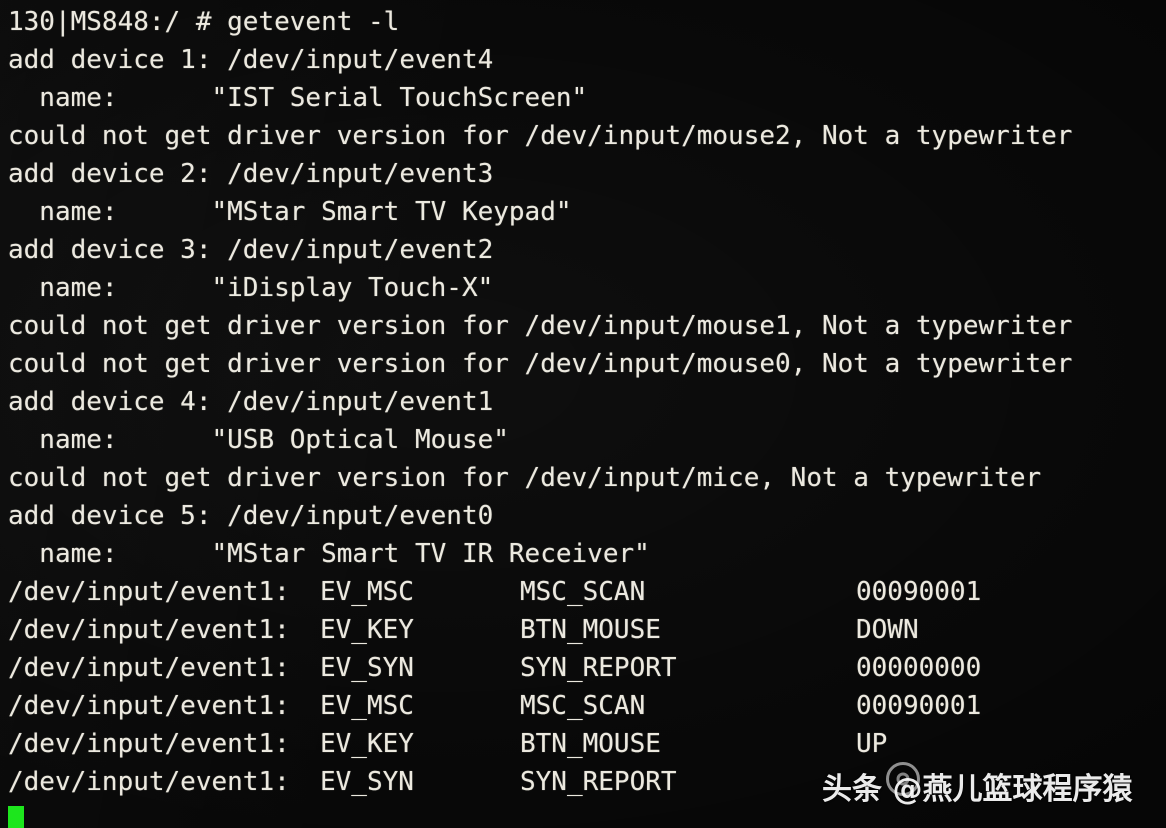  Describe the element at coordinates (204, 22) in the screenshot. I see `prompt-line: 130|MS848:/ # getevent -l` at that location.